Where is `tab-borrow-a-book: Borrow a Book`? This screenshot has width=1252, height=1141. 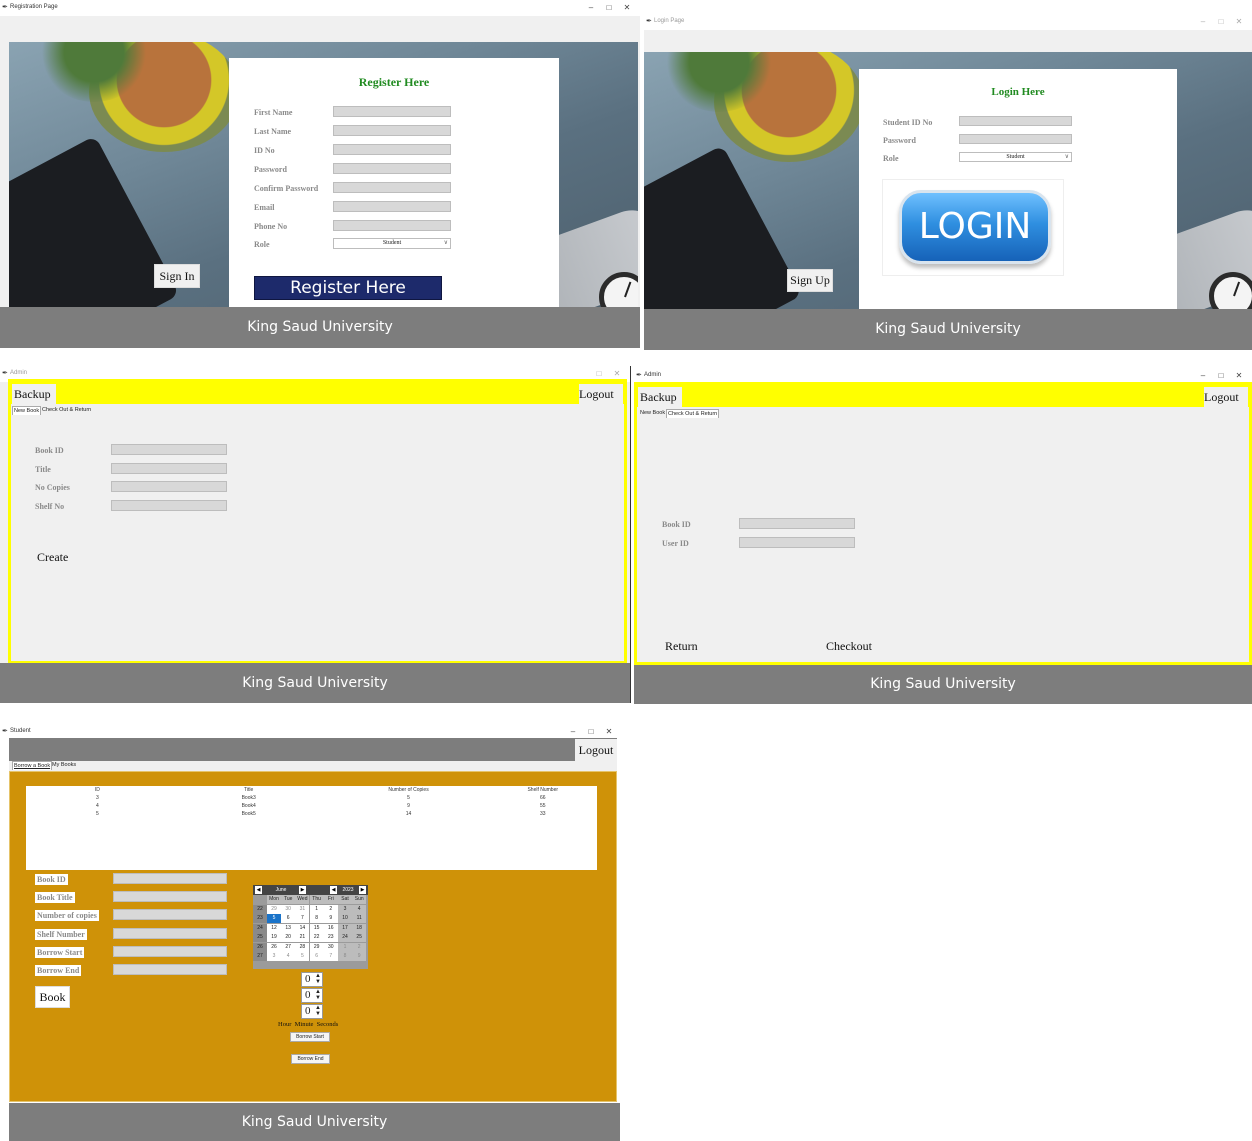
tab-borrow-a-book: Borrow a Book is located at coordinates (32, 765).